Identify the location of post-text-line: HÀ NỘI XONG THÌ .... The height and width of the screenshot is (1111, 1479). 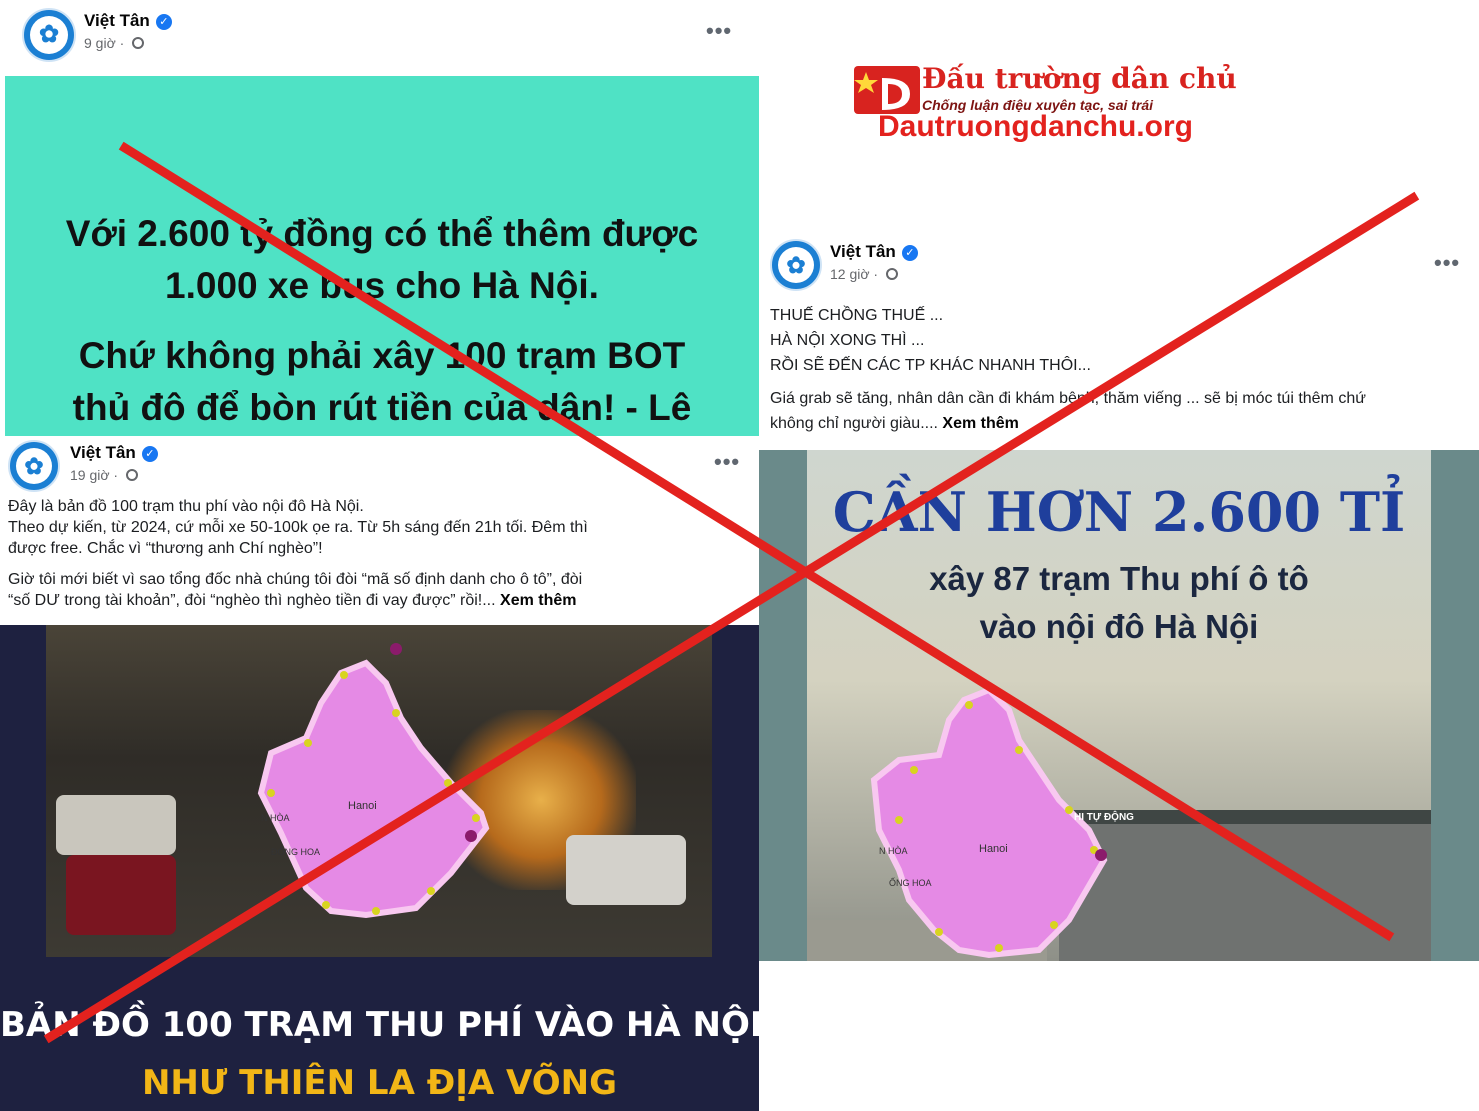
(847, 340).